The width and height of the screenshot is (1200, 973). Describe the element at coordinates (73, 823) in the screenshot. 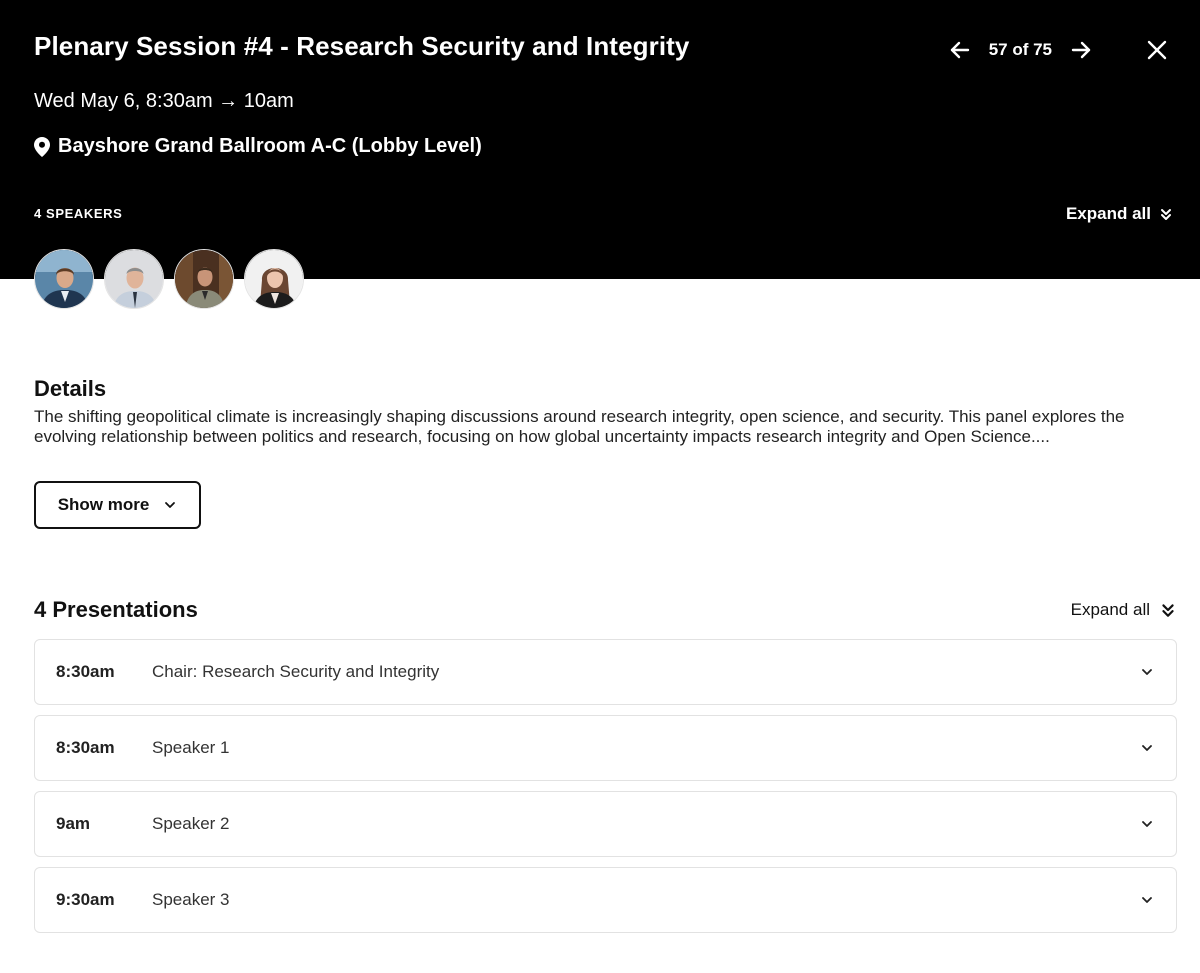

I see `presentation-time: 9am` at that location.